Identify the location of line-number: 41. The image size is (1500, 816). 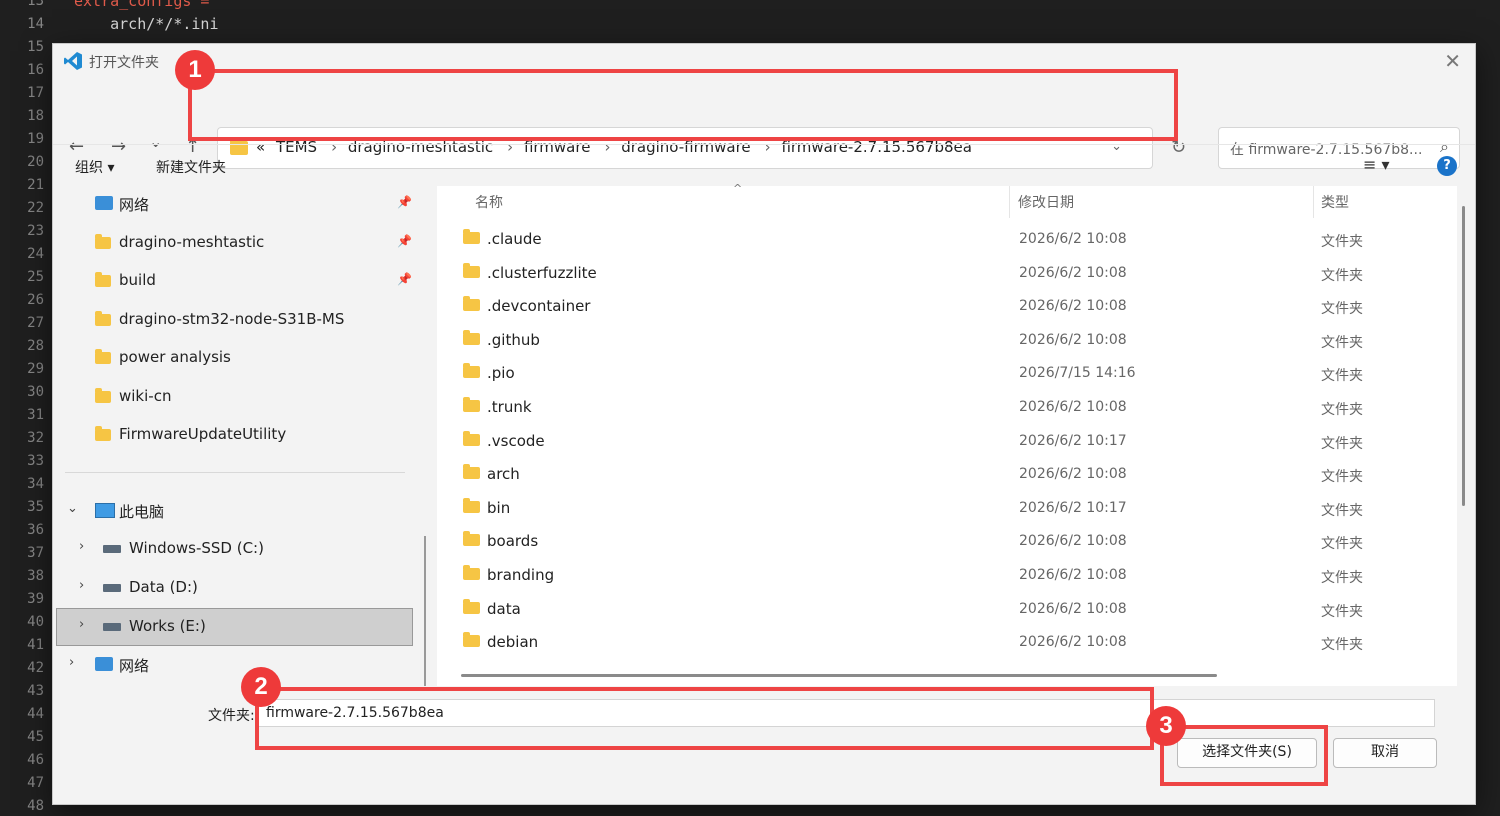
(35, 645).